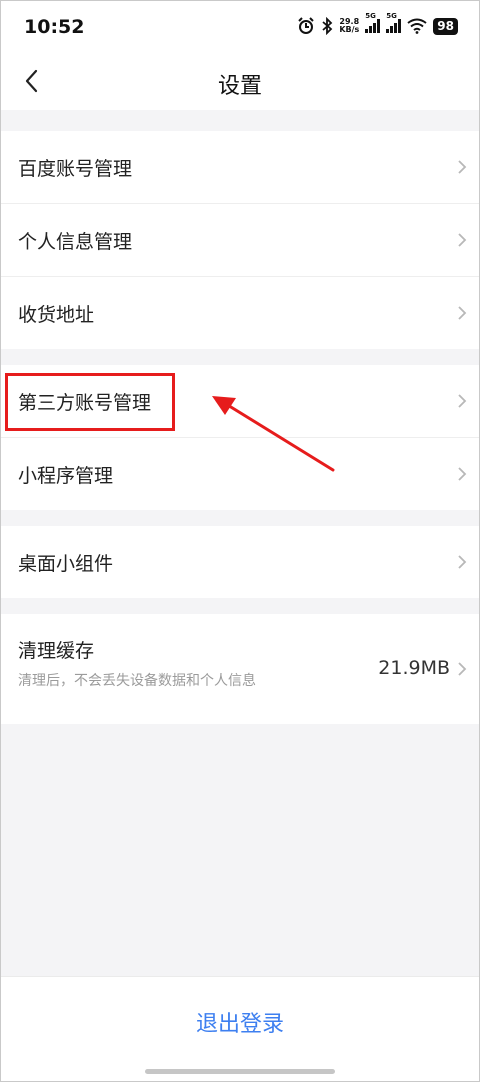 This screenshot has height=1083, width=480. I want to click on bottom-bar: 退出登录, so click(240, 1029).